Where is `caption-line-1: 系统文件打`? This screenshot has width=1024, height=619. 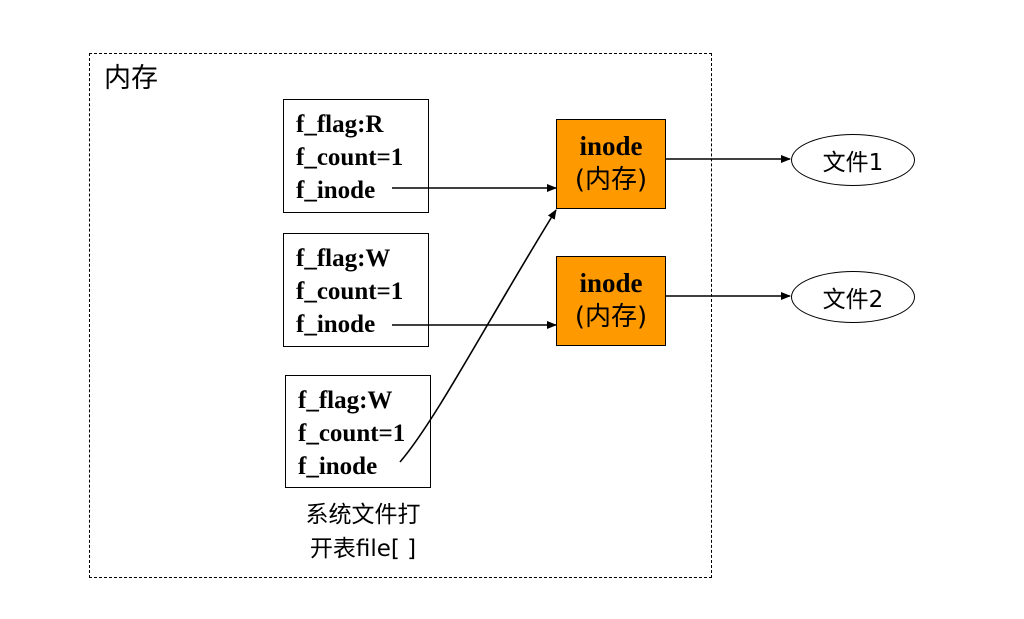
caption-line-1: 系统文件打 is located at coordinates (363, 515).